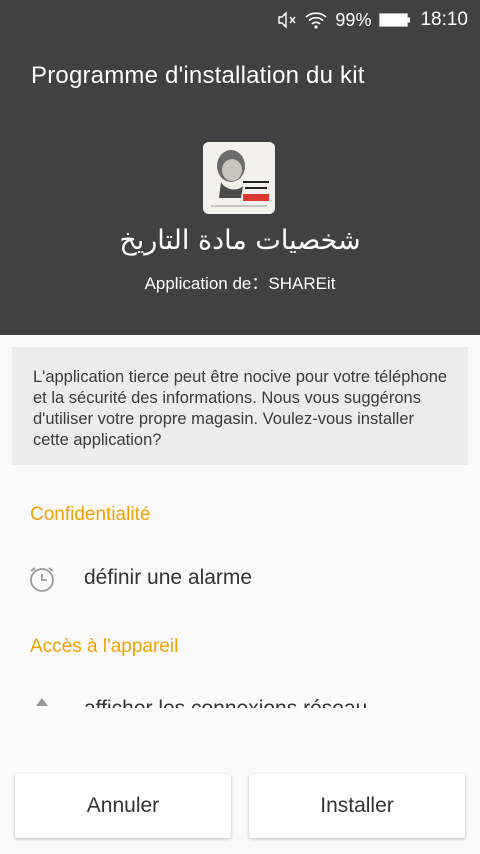 The width and height of the screenshot is (480, 854). What do you see at coordinates (123, 806) in the screenshot?
I see `cancel-button: Annuler` at bounding box center [123, 806].